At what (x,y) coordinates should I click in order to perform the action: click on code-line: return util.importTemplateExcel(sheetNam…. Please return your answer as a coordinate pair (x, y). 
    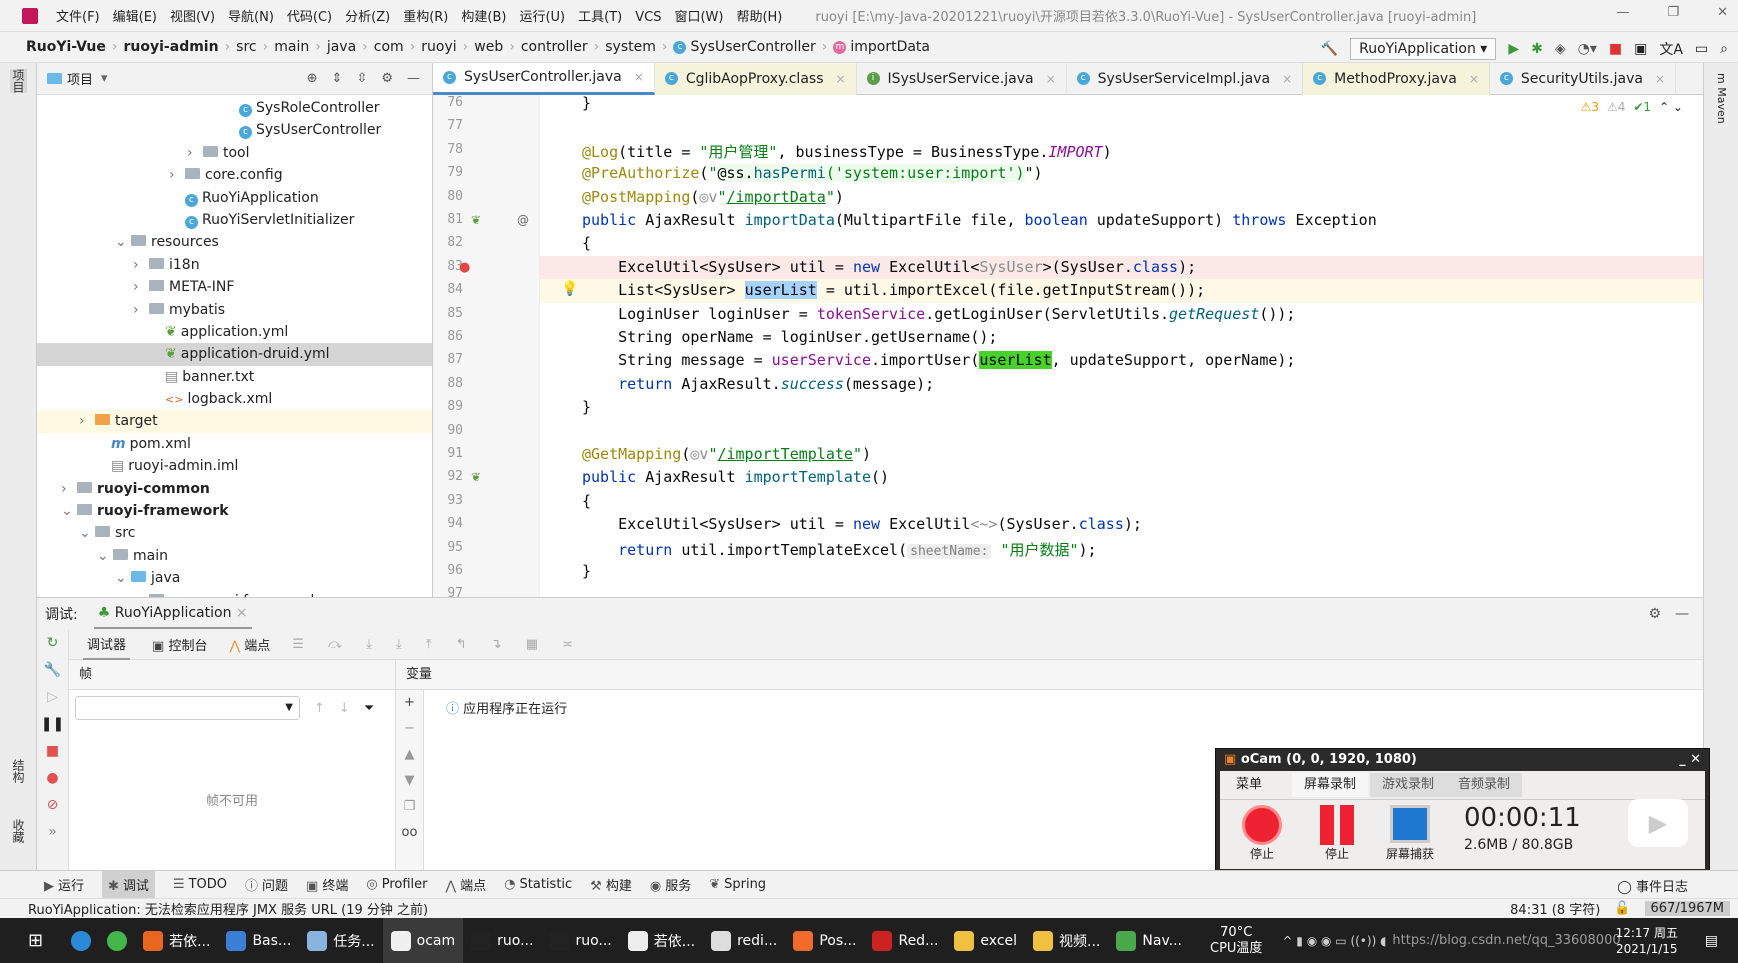
    Looking at the image, I should click on (839, 549).